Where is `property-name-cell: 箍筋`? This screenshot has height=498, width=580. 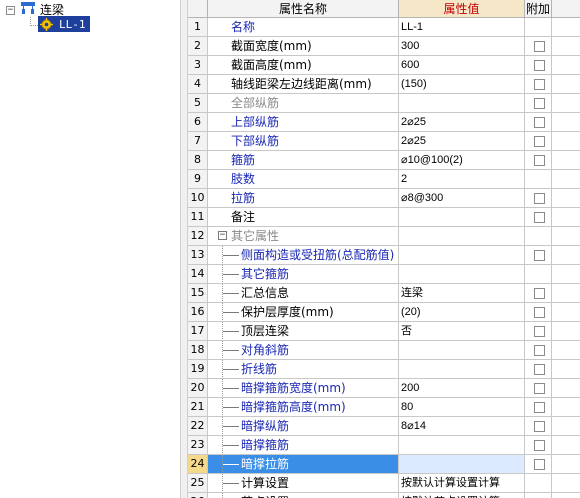
property-name-cell: 箍筋 is located at coordinates (303, 160).